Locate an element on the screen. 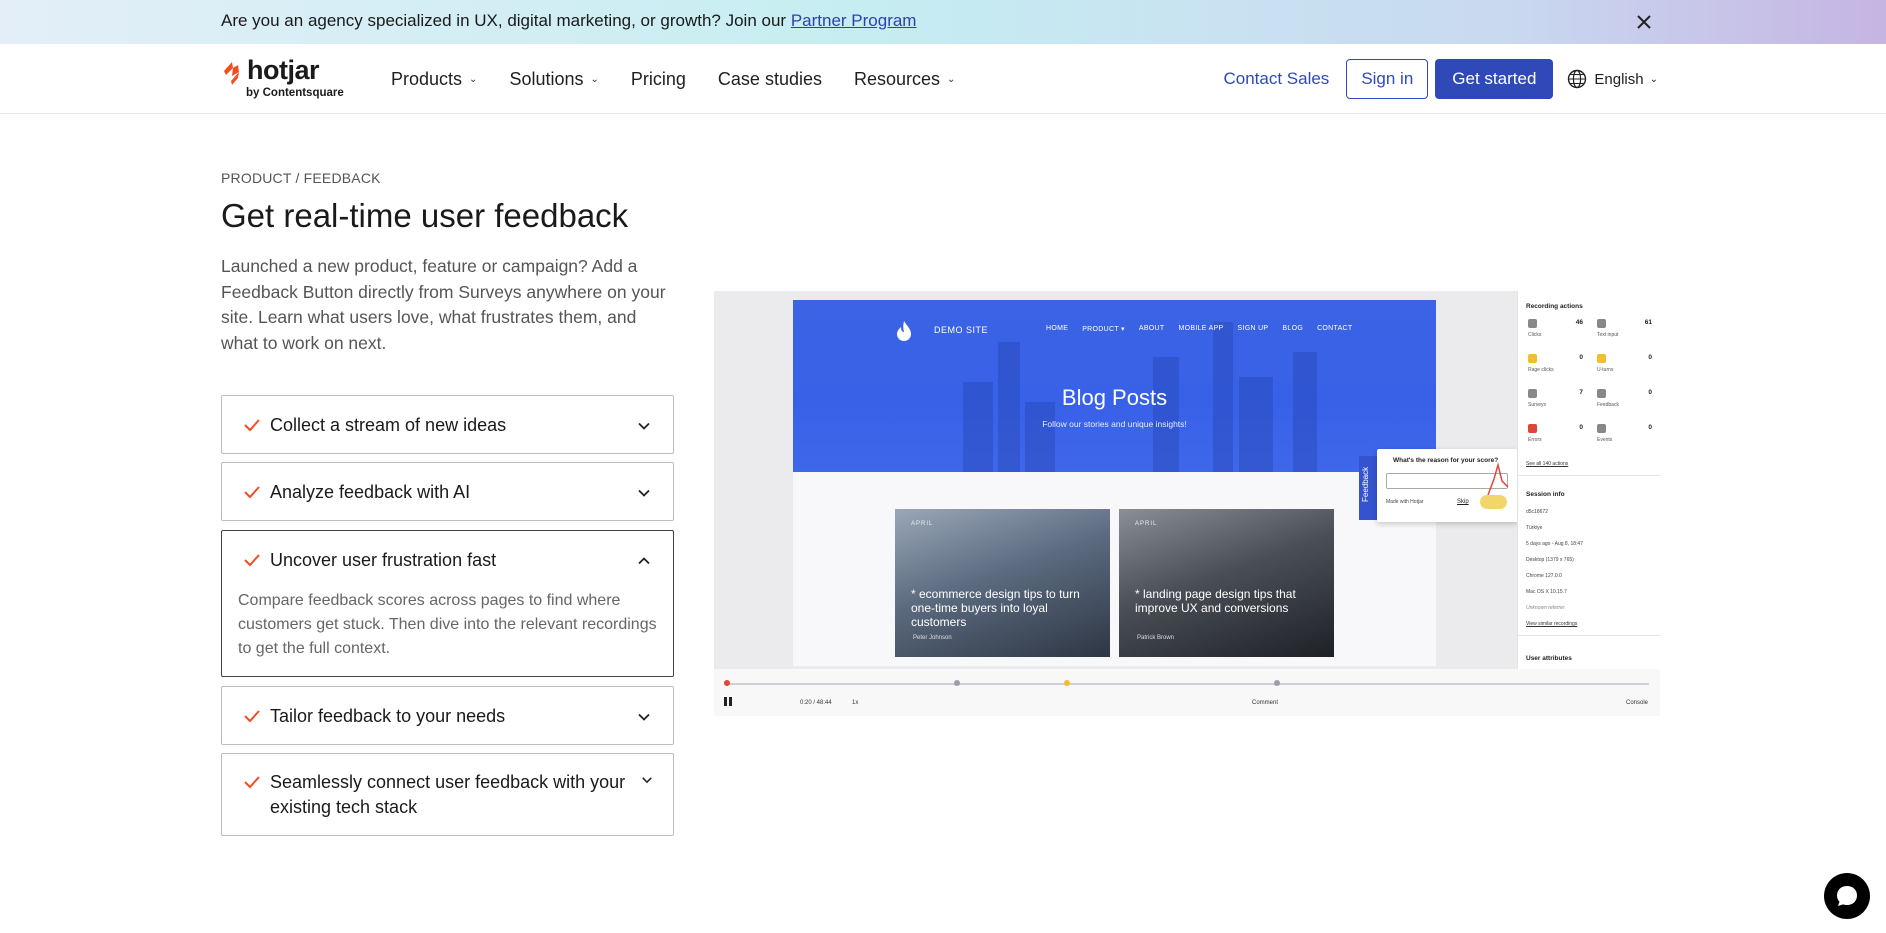  action-label: Errors is located at coordinates (1535, 440).